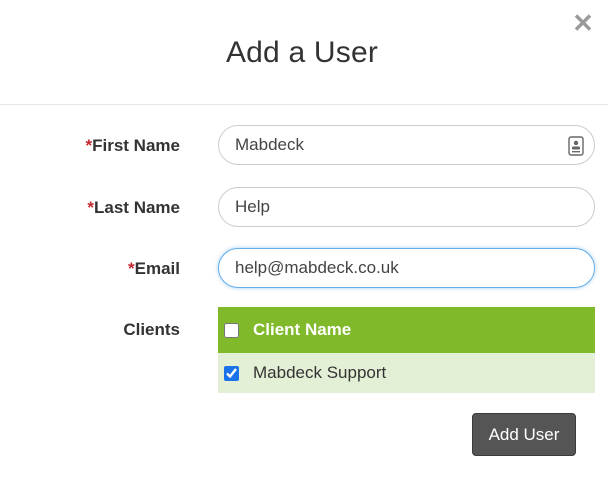 The image size is (608, 482). What do you see at coordinates (231, 373) in the screenshot?
I see `client-checkbox-mabdeck-support` at bounding box center [231, 373].